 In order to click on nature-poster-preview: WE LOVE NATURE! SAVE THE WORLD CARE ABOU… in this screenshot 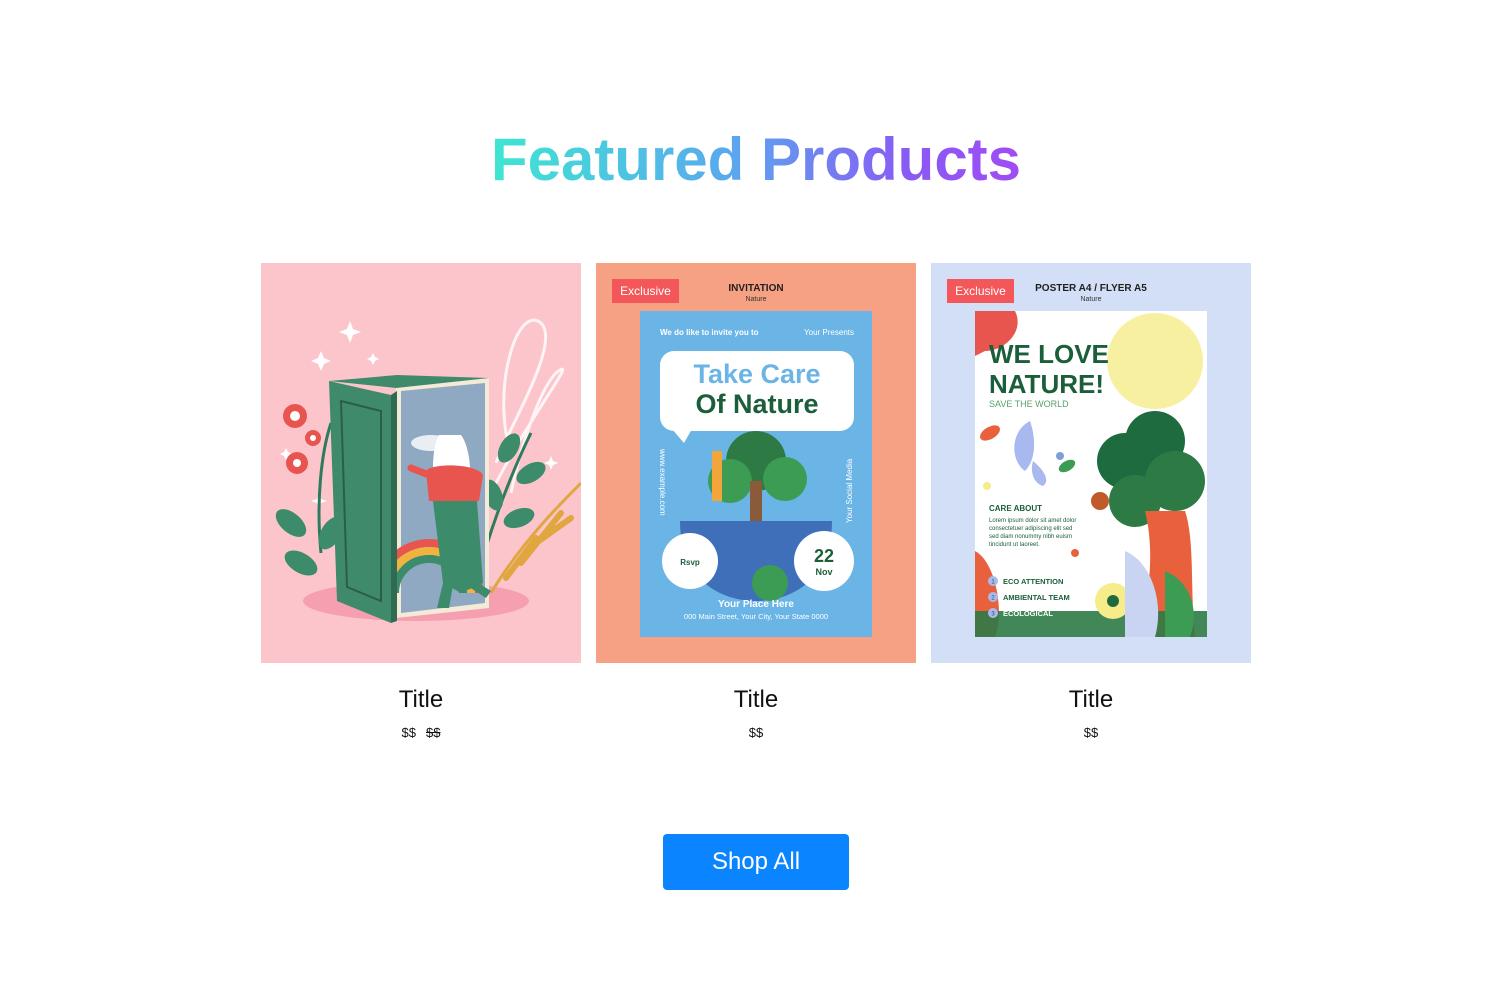, I will do `click(1091, 474)`.